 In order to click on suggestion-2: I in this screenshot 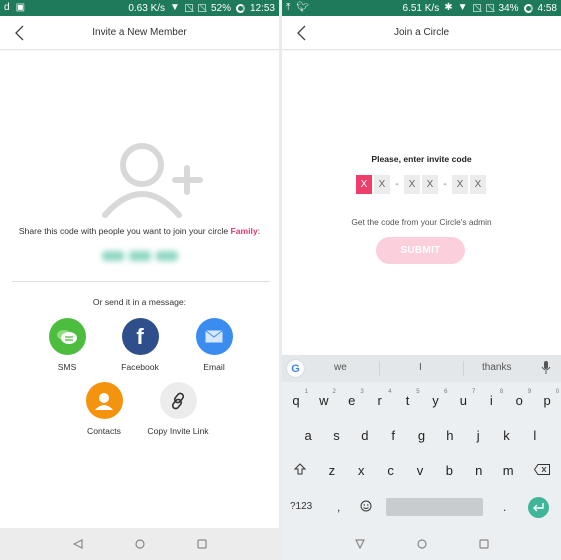, I will do `click(420, 367)`.